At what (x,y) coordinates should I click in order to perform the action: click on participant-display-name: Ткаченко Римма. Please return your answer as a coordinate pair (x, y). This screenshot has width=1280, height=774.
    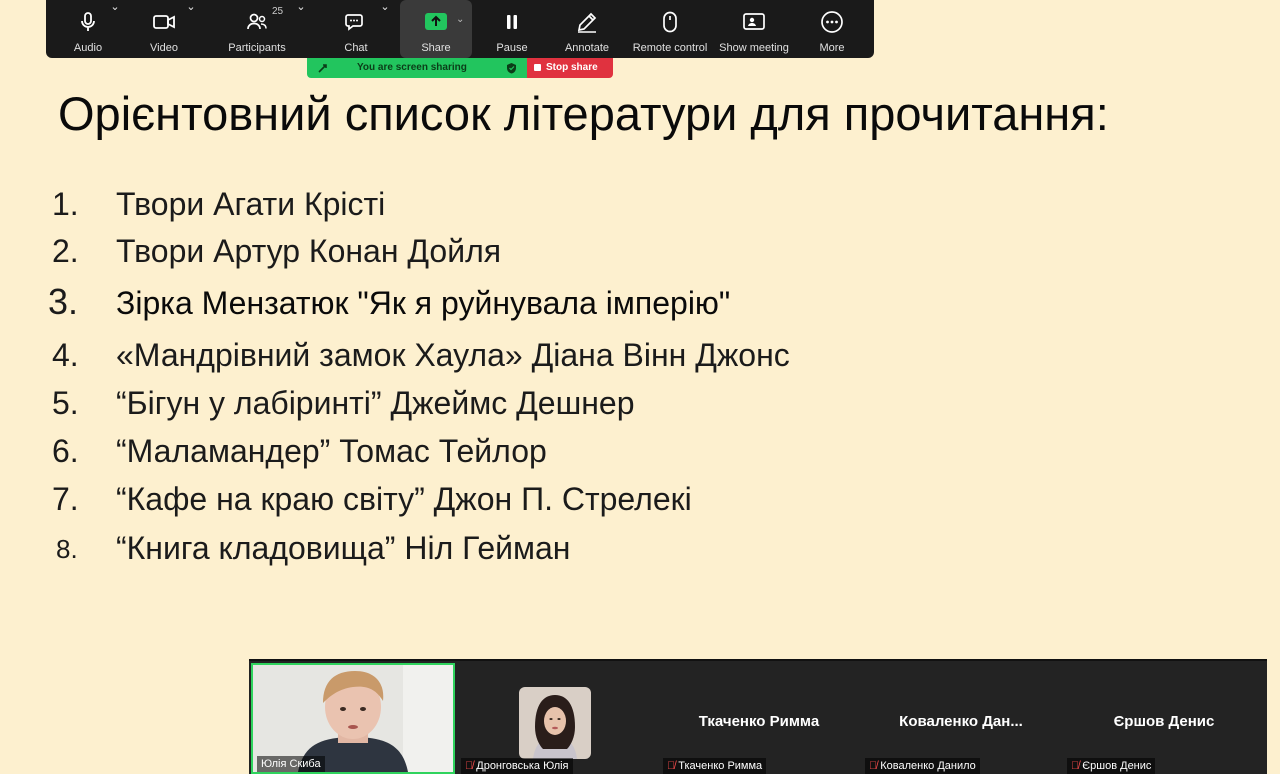
    Looking at the image, I should click on (759, 721).